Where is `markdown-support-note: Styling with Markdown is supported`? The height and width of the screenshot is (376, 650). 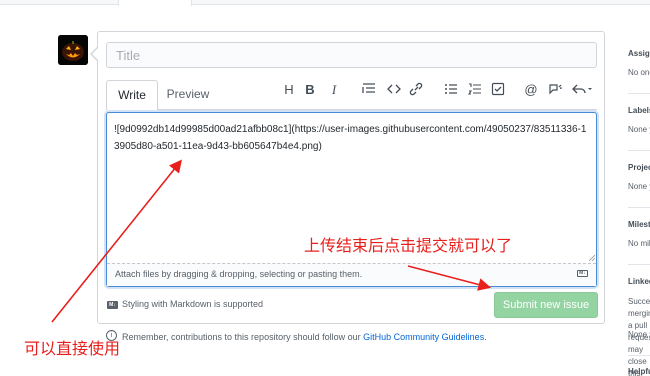
markdown-support-note: Styling with Markdown is supported is located at coordinates (192, 304).